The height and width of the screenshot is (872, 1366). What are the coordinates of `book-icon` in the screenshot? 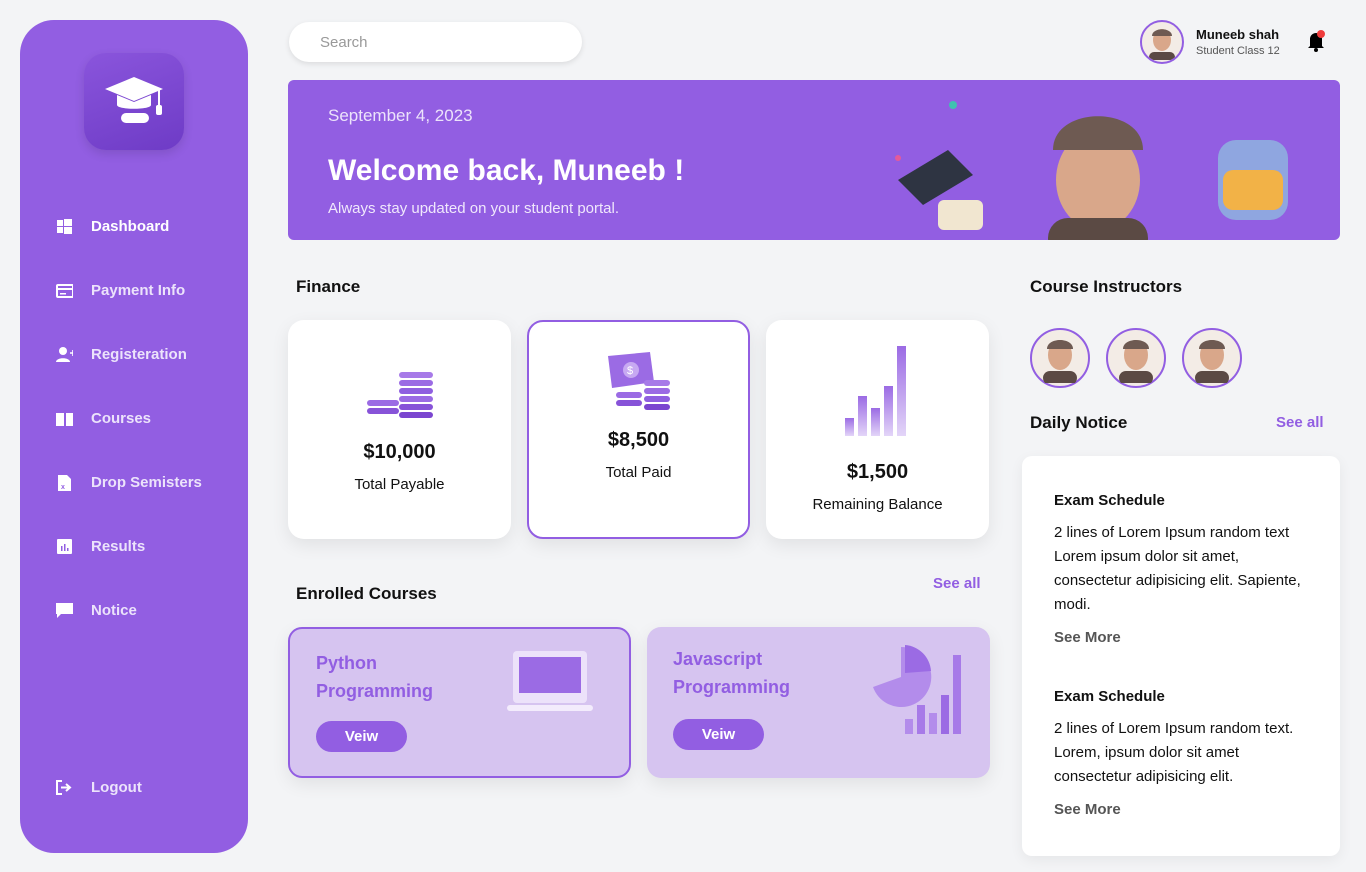 It's located at (64, 418).